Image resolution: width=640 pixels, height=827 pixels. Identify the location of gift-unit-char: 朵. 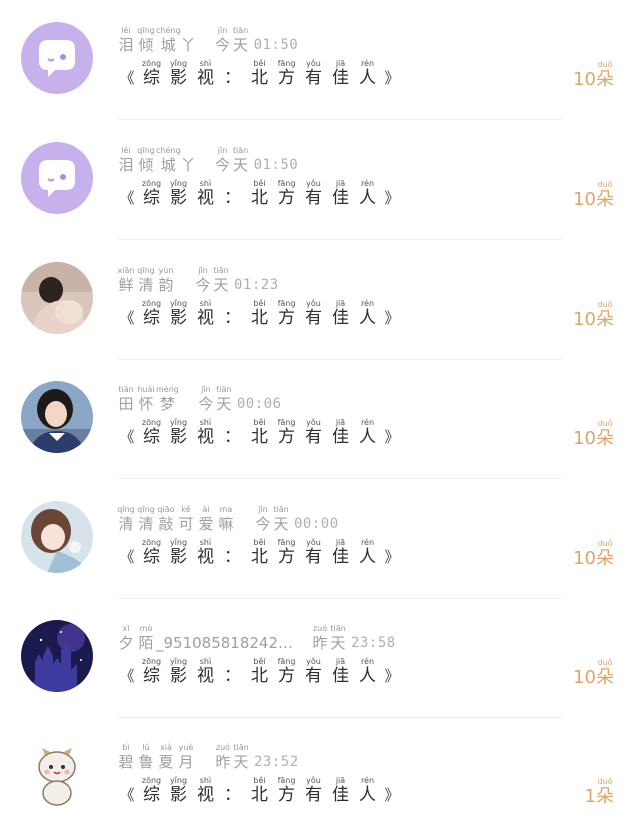
(605, 438).